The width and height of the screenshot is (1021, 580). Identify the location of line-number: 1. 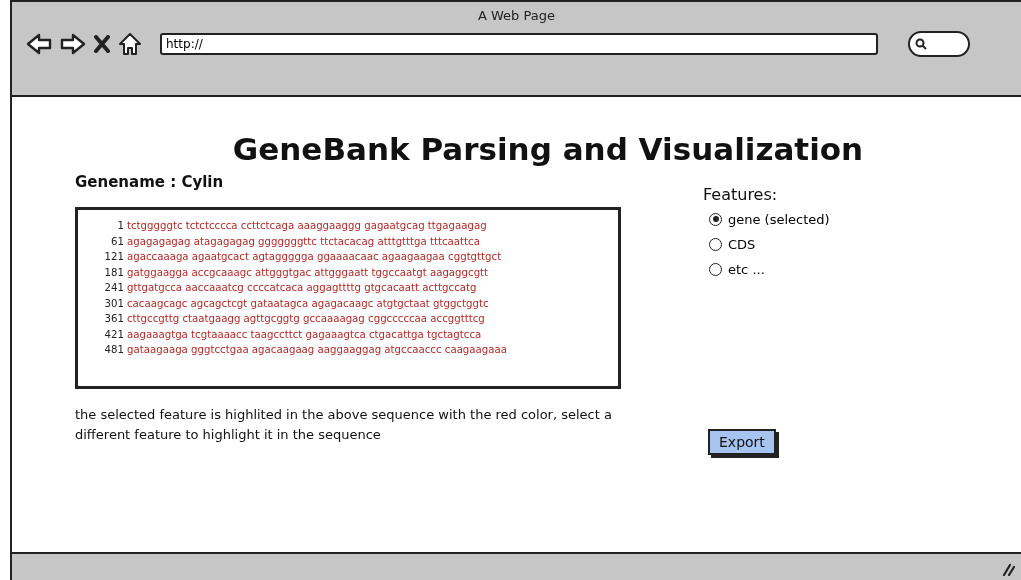
(120, 226).